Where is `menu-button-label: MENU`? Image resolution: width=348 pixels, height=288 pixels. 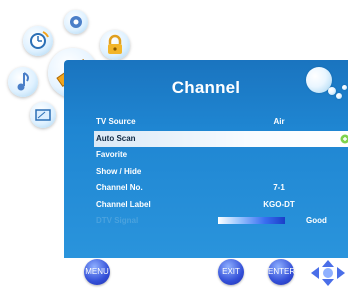 menu-button-label: MENU is located at coordinates (97, 271).